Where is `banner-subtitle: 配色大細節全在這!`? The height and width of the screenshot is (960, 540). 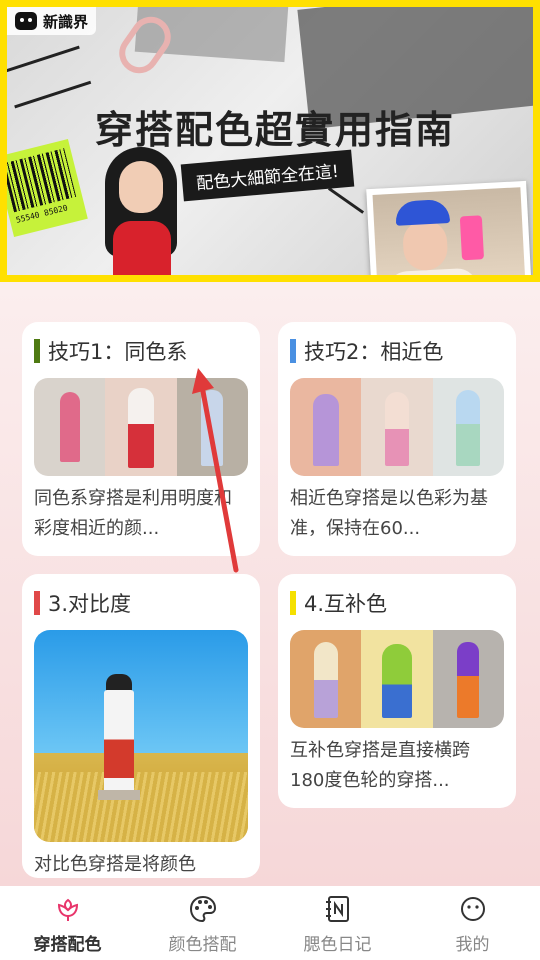 banner-subtitle: 配色大細節全在這! is located at coordinates (267, 175).